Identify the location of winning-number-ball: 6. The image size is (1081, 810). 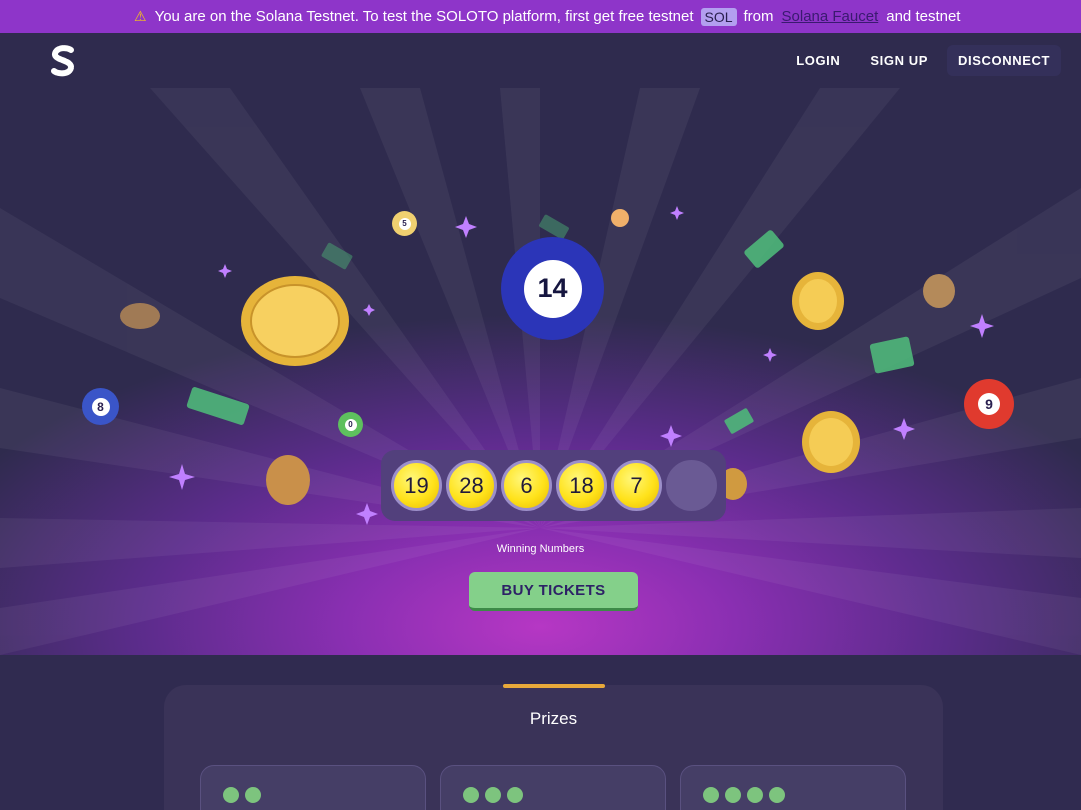
(526, 485).